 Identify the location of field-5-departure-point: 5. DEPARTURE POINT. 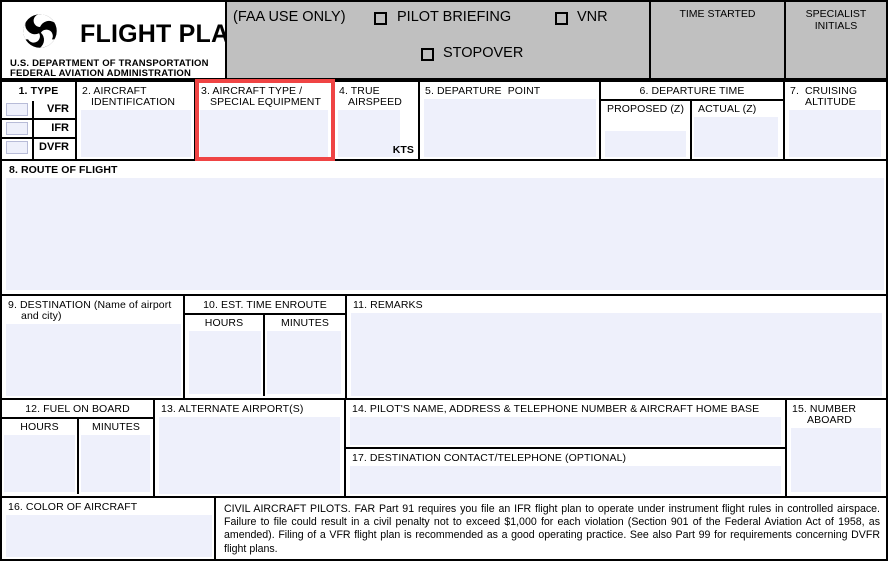
(510, 120).